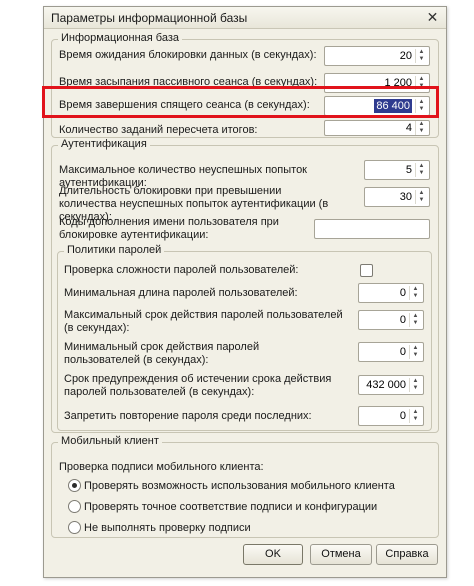  I want to click on radio-check-usage, so click(74, 485).